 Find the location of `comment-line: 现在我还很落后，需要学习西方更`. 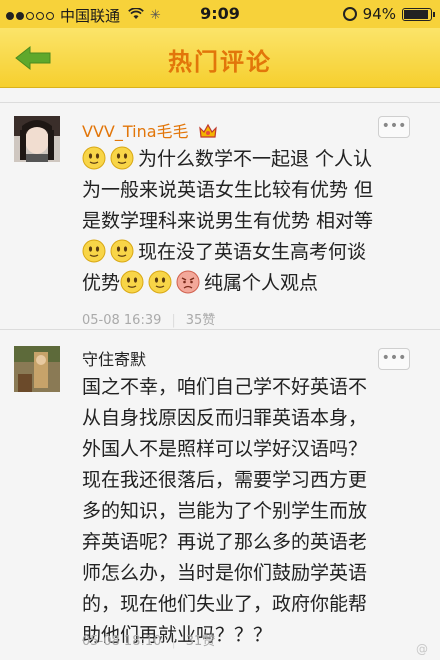

comment-line: 现在我还很落后，需要学习西方更 is located at coordinates (247, 480).